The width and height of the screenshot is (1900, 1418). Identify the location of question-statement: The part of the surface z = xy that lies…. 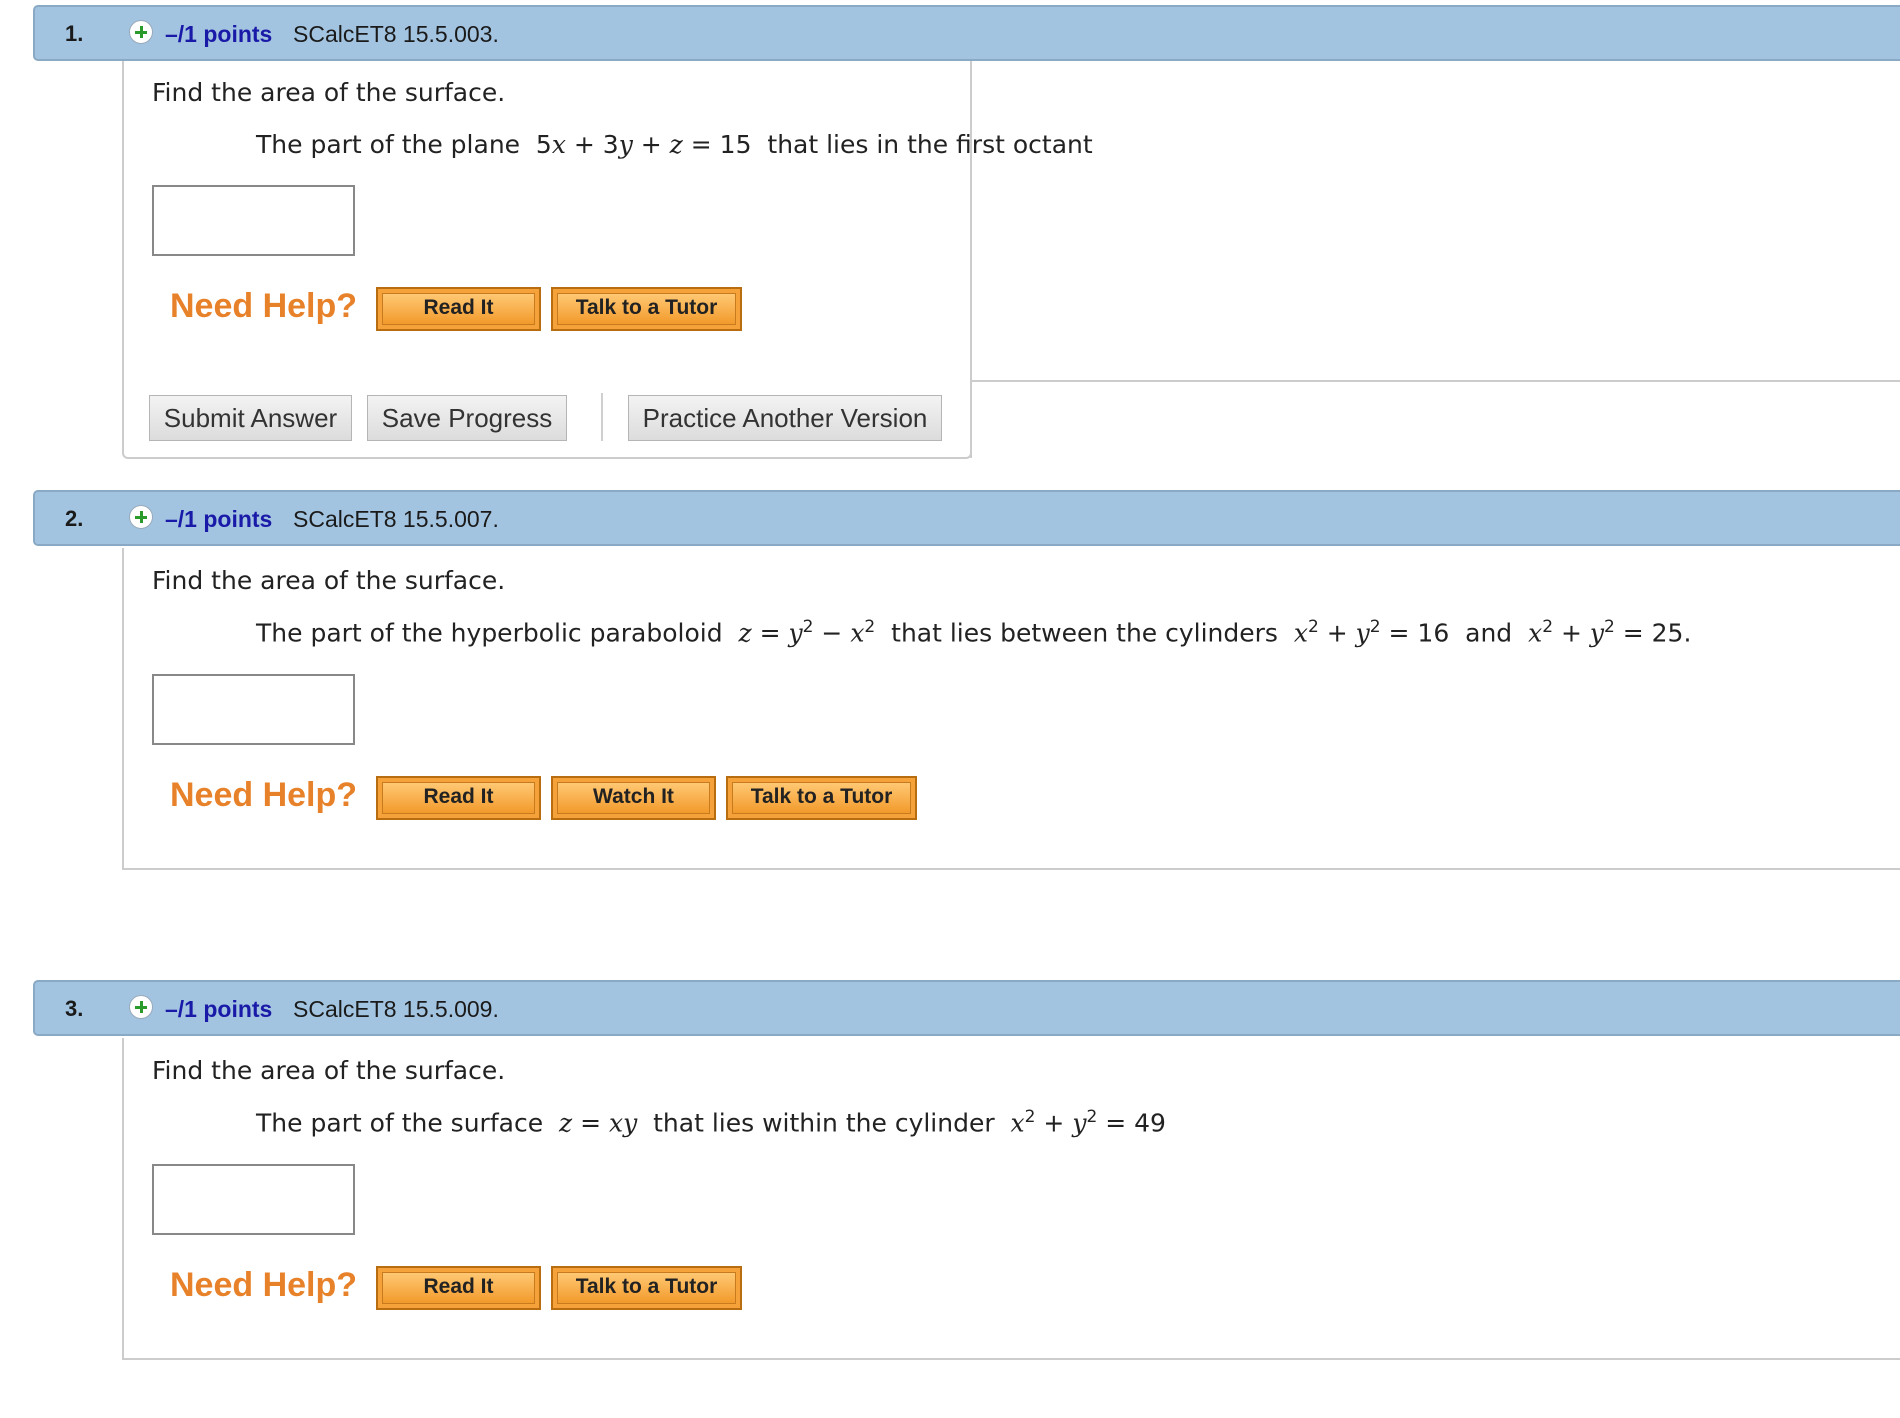
(711, 1122).